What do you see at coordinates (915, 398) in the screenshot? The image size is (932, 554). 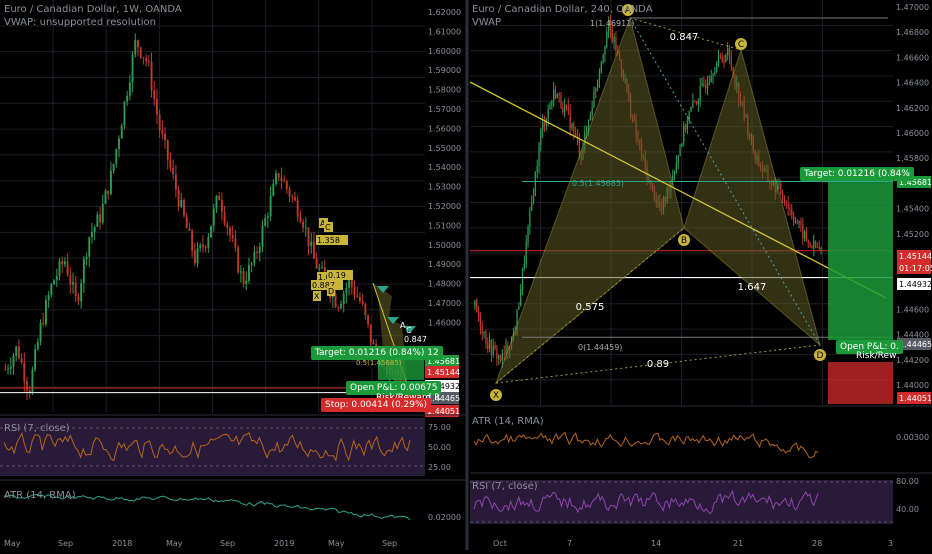 I see `right-price-tag-text: 1.44051` at bounding box center [915, 398].